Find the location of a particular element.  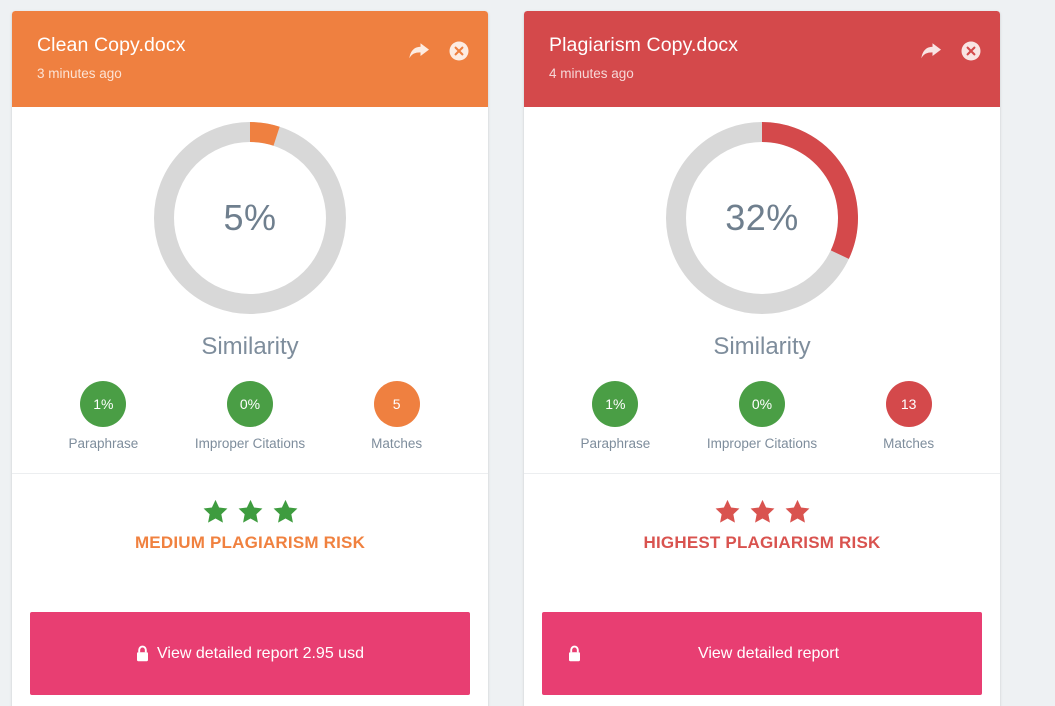

view-detailed-report-button: View detailed report 2.95 usd is located at coordinates (250, 653).